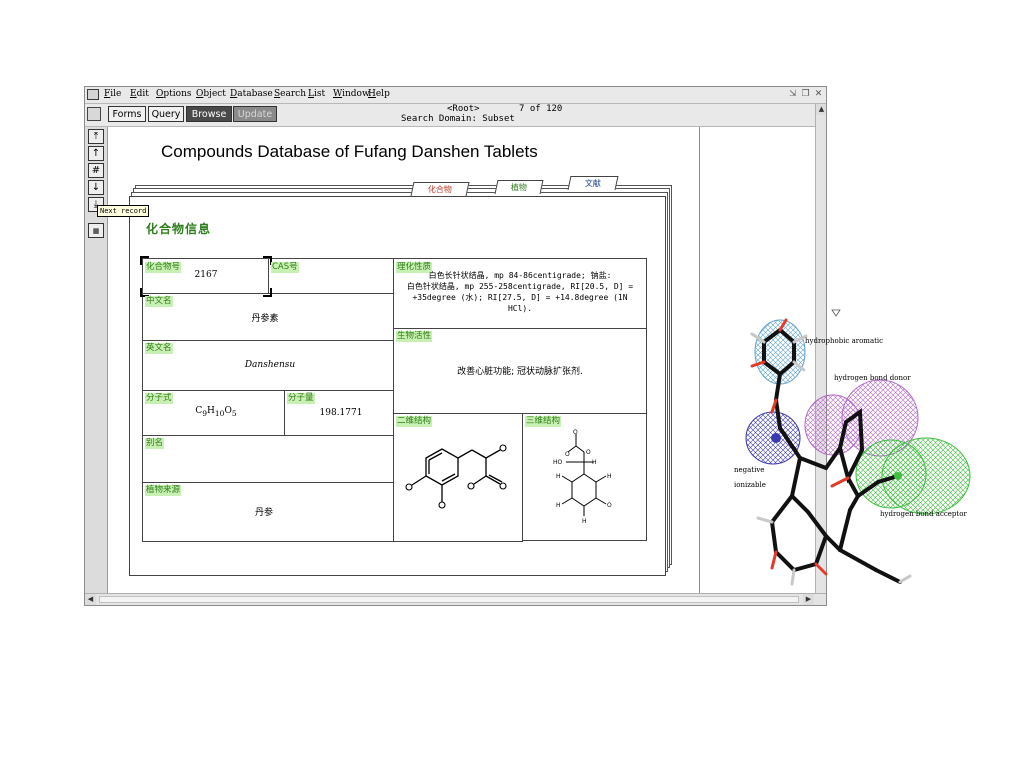 Image resolution: width=1024 pixels, height=768 pixels. Describe the element at coordinates (776, 438) in the screenshot. I see `negative-ionizable-center` at that location.